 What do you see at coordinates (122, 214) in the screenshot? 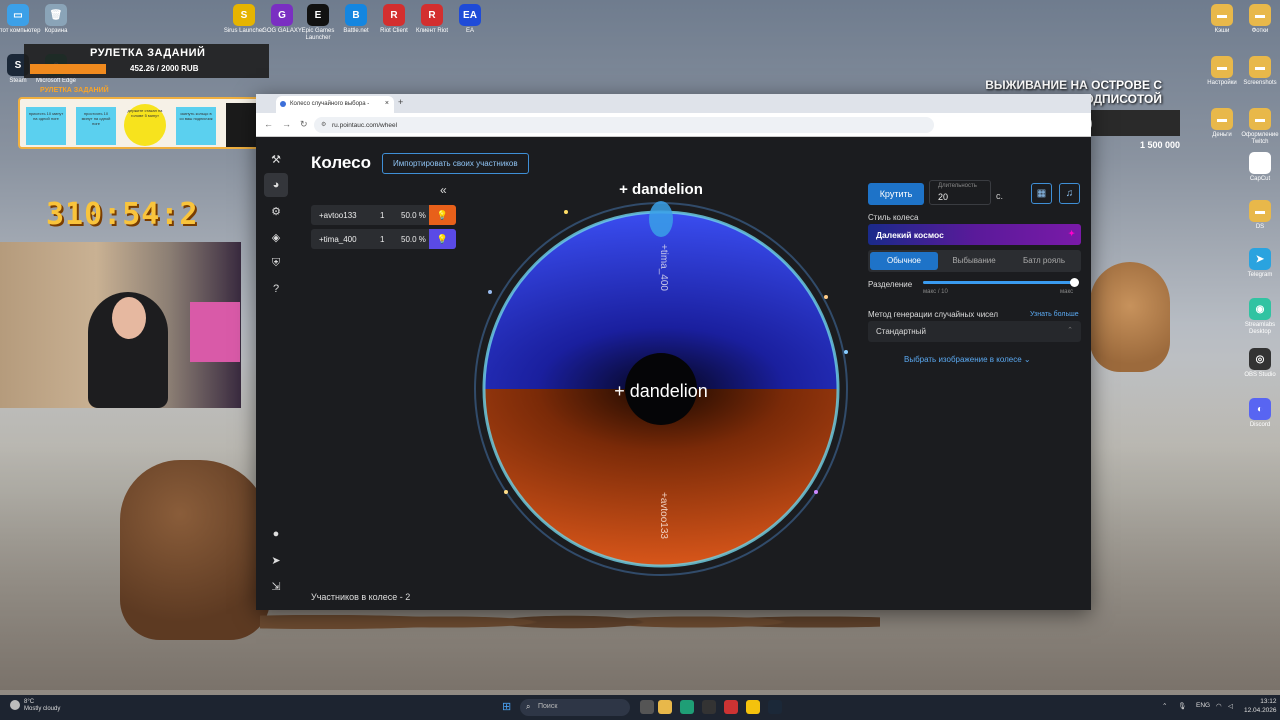
I see `stream-timer: 310:54:2` at bounding box center [122, 214].